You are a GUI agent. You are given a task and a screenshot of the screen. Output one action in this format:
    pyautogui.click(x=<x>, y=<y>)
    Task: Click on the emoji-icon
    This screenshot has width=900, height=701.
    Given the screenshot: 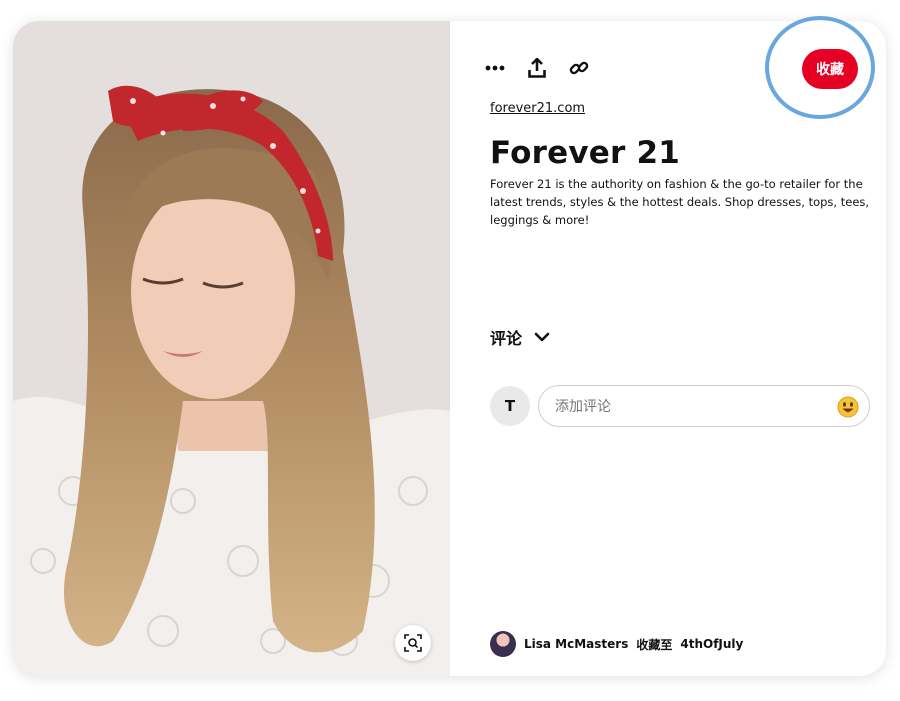 What is the action you would take?
    pyautogui.click(x=848, y=407)
    